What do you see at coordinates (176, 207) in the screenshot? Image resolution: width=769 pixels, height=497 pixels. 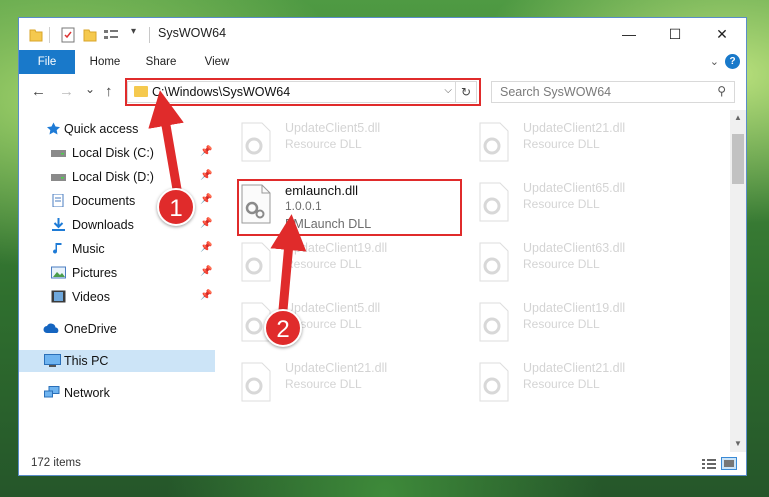 I see `step-1-badge: 1` at bounding box center [176, 207].